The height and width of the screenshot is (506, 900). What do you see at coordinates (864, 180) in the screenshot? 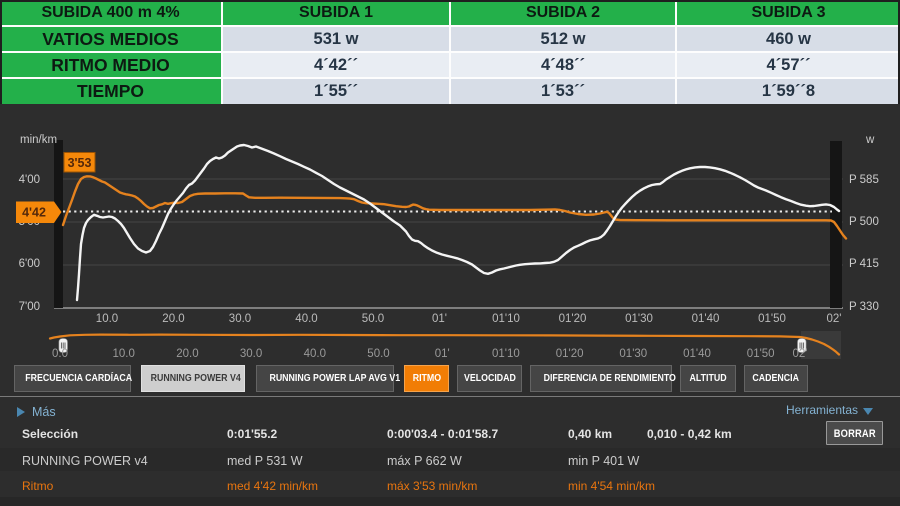
I see `svg-text: P 585` at bounding box center [864, 180].